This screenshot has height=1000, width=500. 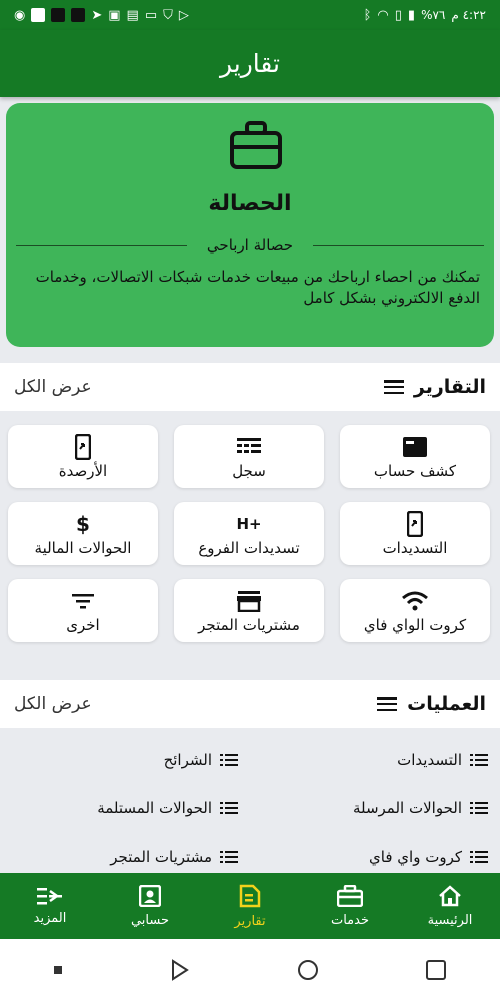 I want to click on operation-label: الحوالات المرسلة, so click(x=407, y=808).